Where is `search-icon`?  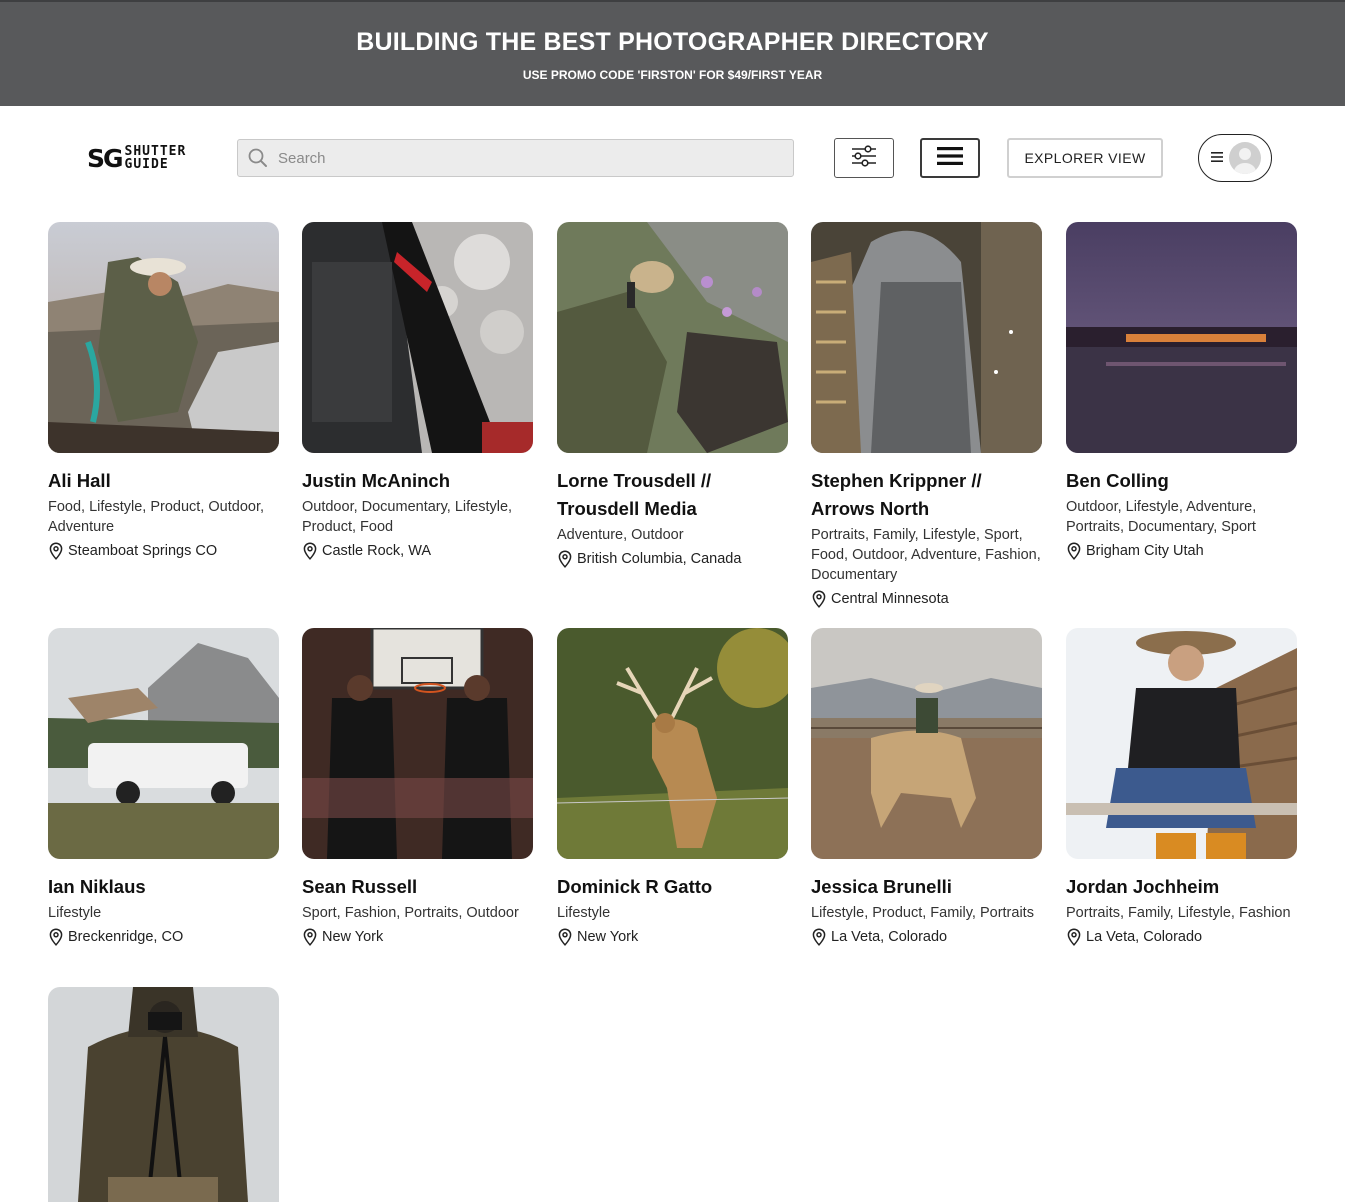 search-icon is located at coordinates (258, 158).